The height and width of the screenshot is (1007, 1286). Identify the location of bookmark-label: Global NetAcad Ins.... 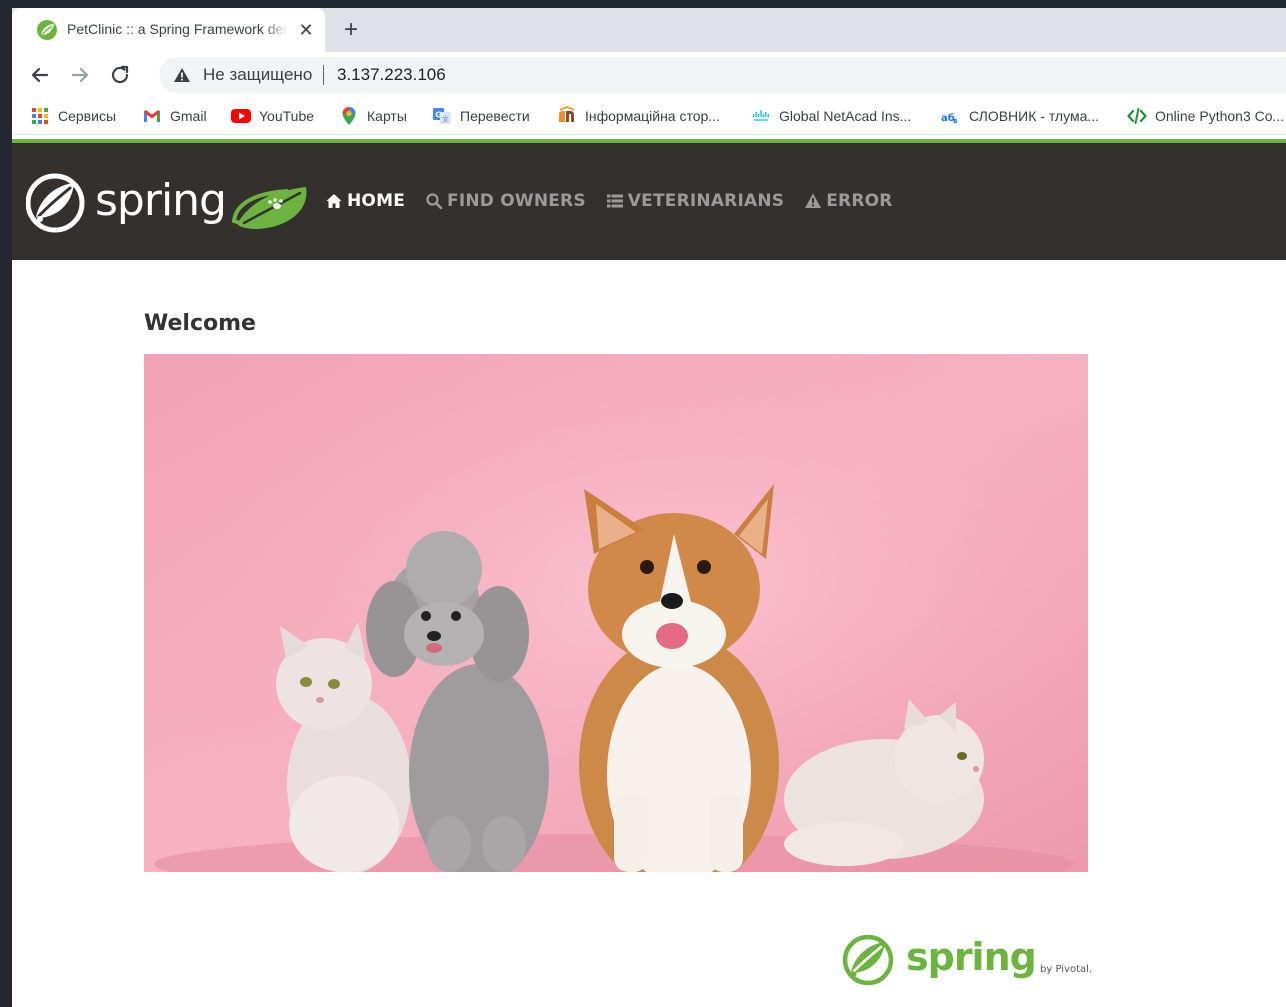
(845, 116).